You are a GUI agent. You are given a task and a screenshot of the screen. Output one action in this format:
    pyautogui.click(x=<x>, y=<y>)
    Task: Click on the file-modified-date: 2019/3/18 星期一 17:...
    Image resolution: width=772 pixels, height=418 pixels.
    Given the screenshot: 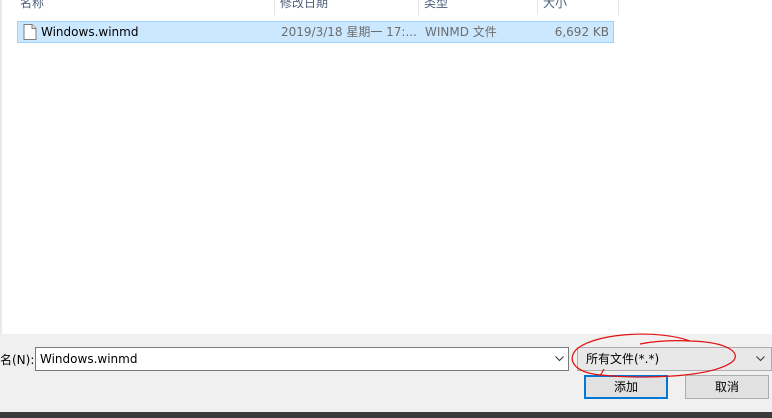 What is the action you would take?
    pyautogui.click(x=349, y=32)
    